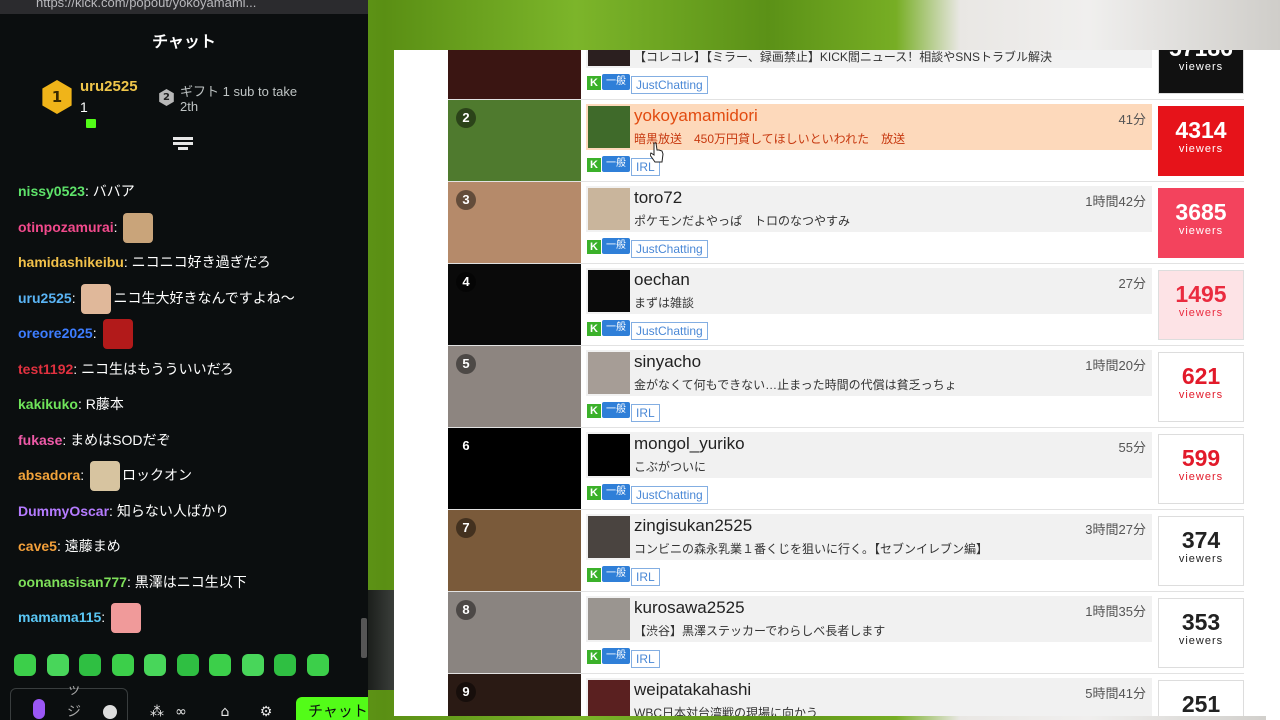 This screenshot has width=1280, height=720. I want to click on stream-thumbnail: 8, so click(514, 632).